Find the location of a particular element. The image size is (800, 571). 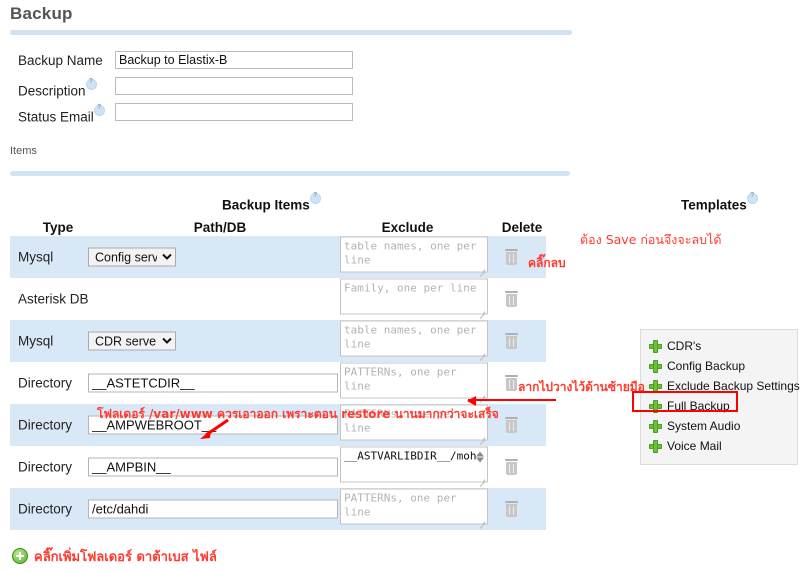

template-item: Full Backup is located at coordinates (719, 406).